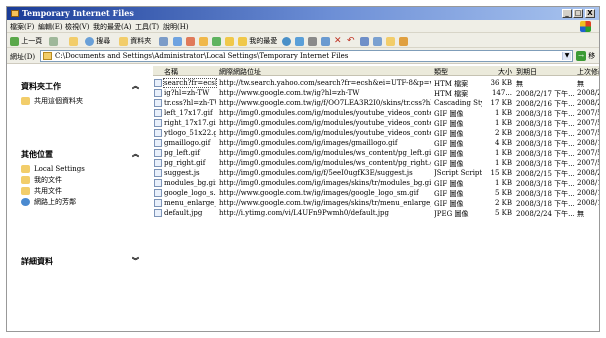 This screenshot has height=338, width=606. Describe the element at coordinates (73, 41) in the screenshot. I see `up-folder-button` at that location.